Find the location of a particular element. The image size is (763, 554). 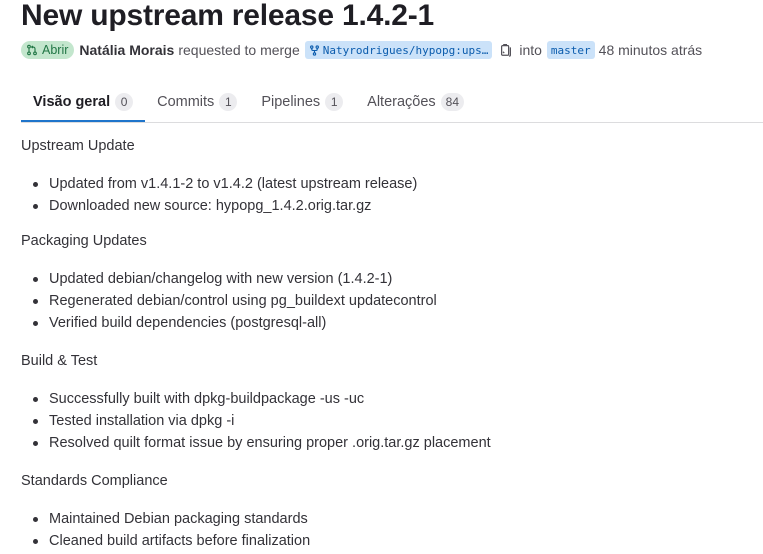

author-link: Natália Morais is located at coordinates (126, 50).